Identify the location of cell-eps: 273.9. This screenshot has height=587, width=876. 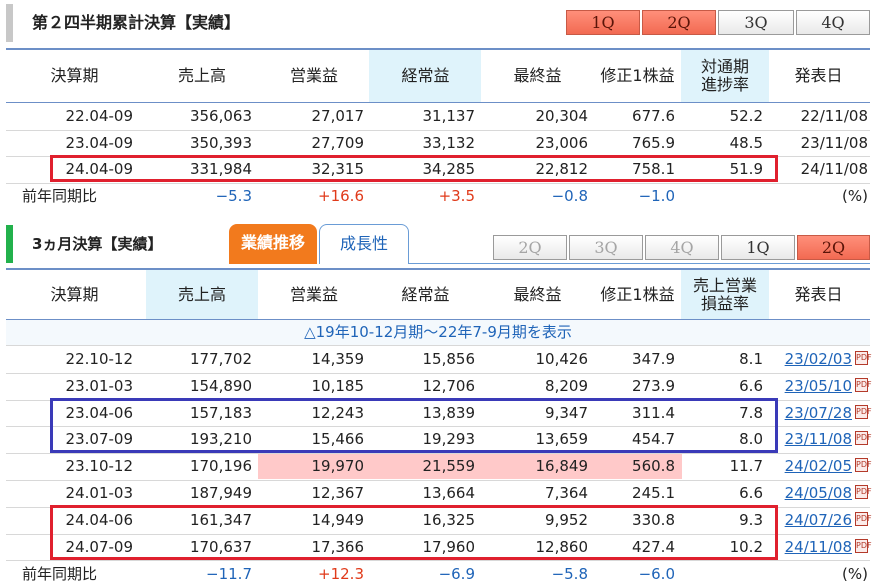
(653, 385).